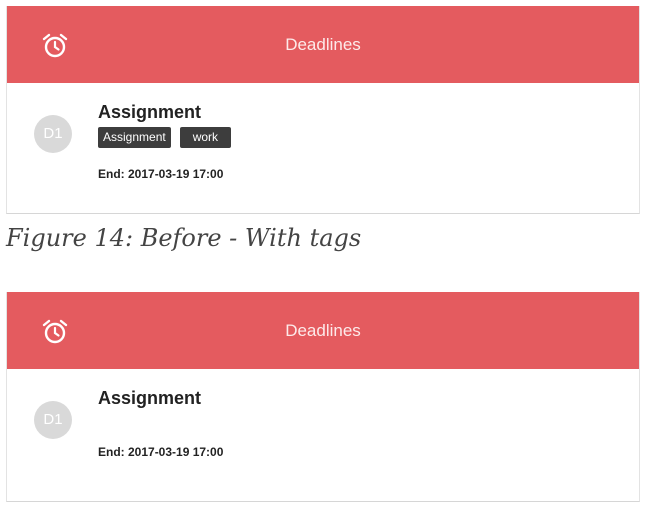  Describe the element at coordinates (205, 137) in the screenshot. I see `tag-work: work` at that location.